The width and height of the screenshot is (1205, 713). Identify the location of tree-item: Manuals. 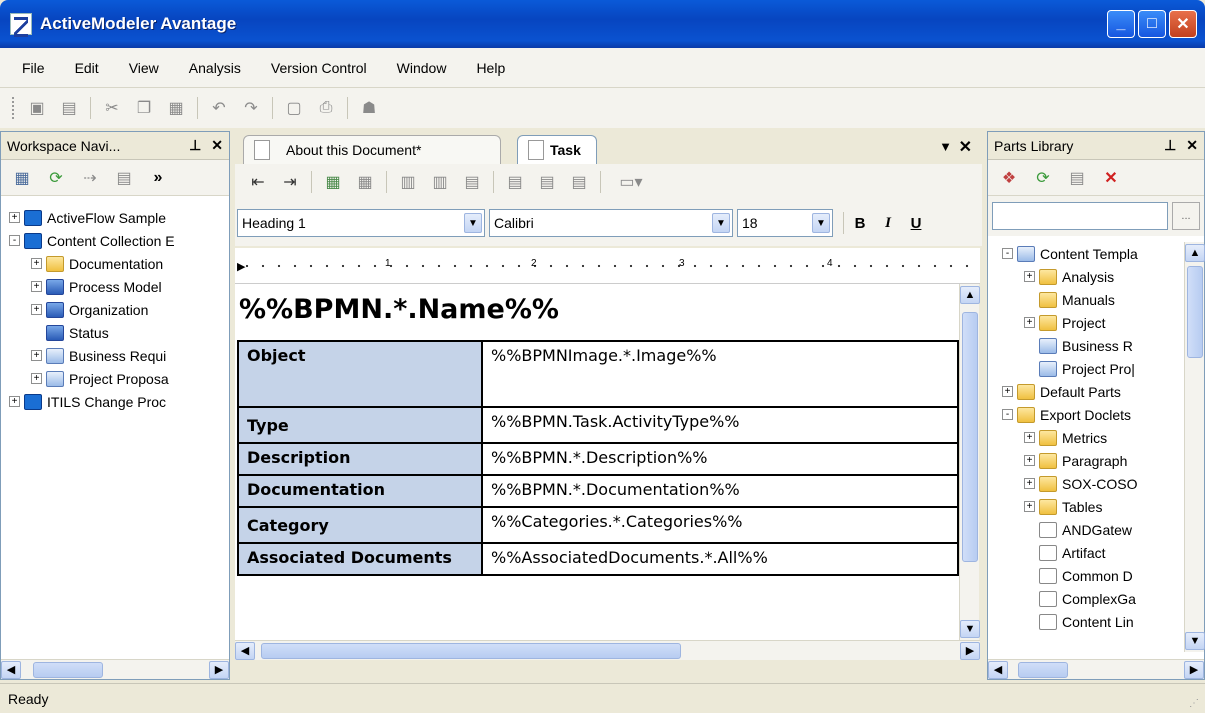
(1092, 299).